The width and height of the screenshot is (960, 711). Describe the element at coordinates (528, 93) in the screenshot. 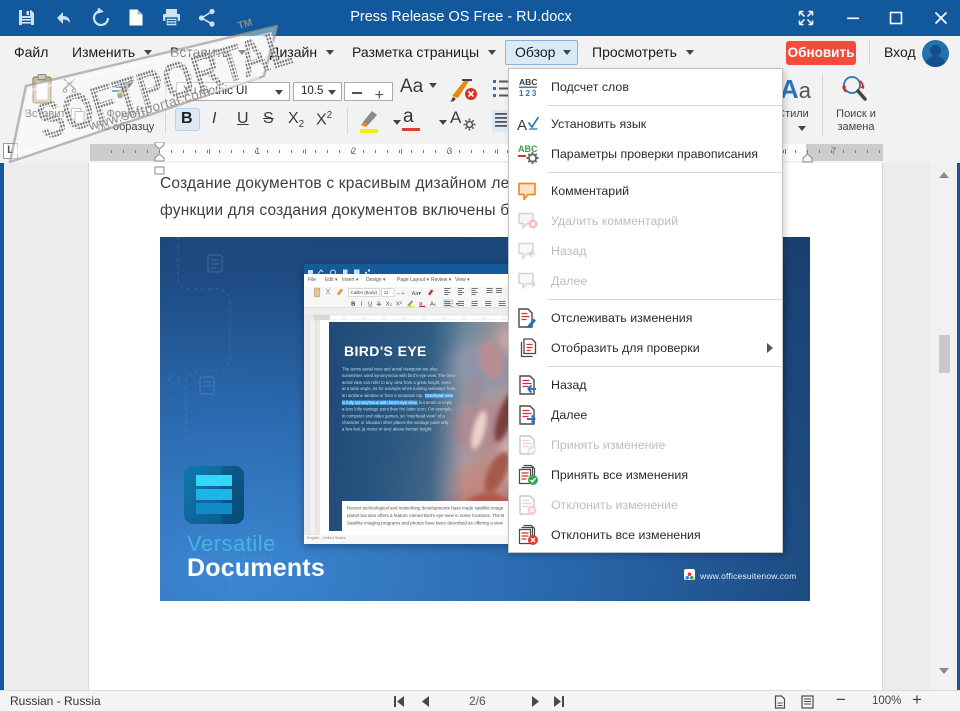

I see `svg-text: 123` at that location.